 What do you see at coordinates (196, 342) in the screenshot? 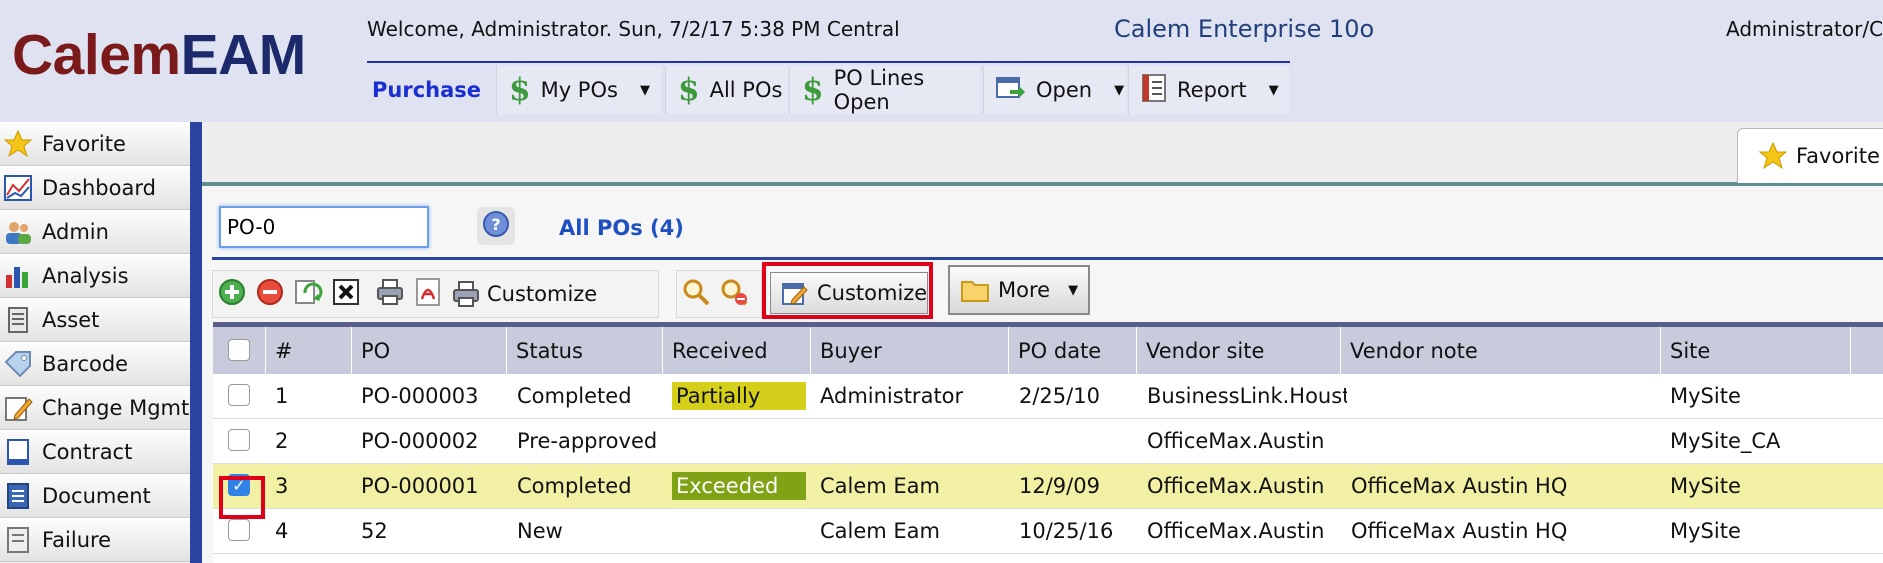
I see `sidebar-splitter` at bounding box center [196, 342].